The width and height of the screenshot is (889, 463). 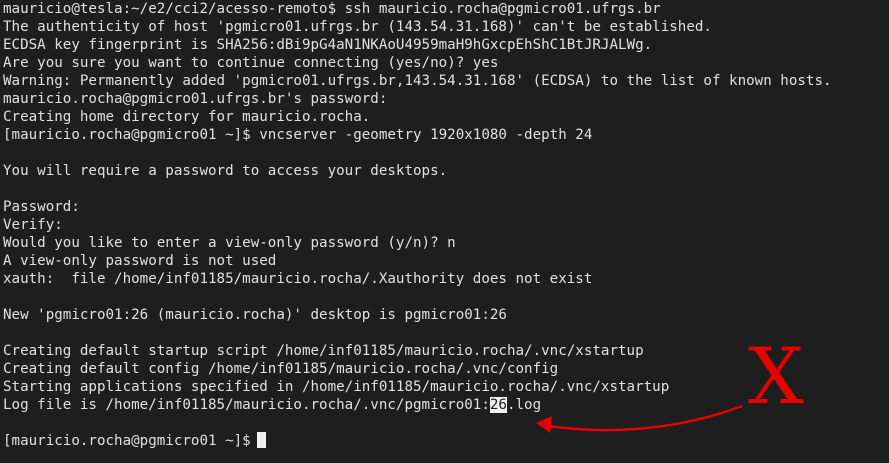 I want to click on red-x-mark: X, so click(x=776, y=377).